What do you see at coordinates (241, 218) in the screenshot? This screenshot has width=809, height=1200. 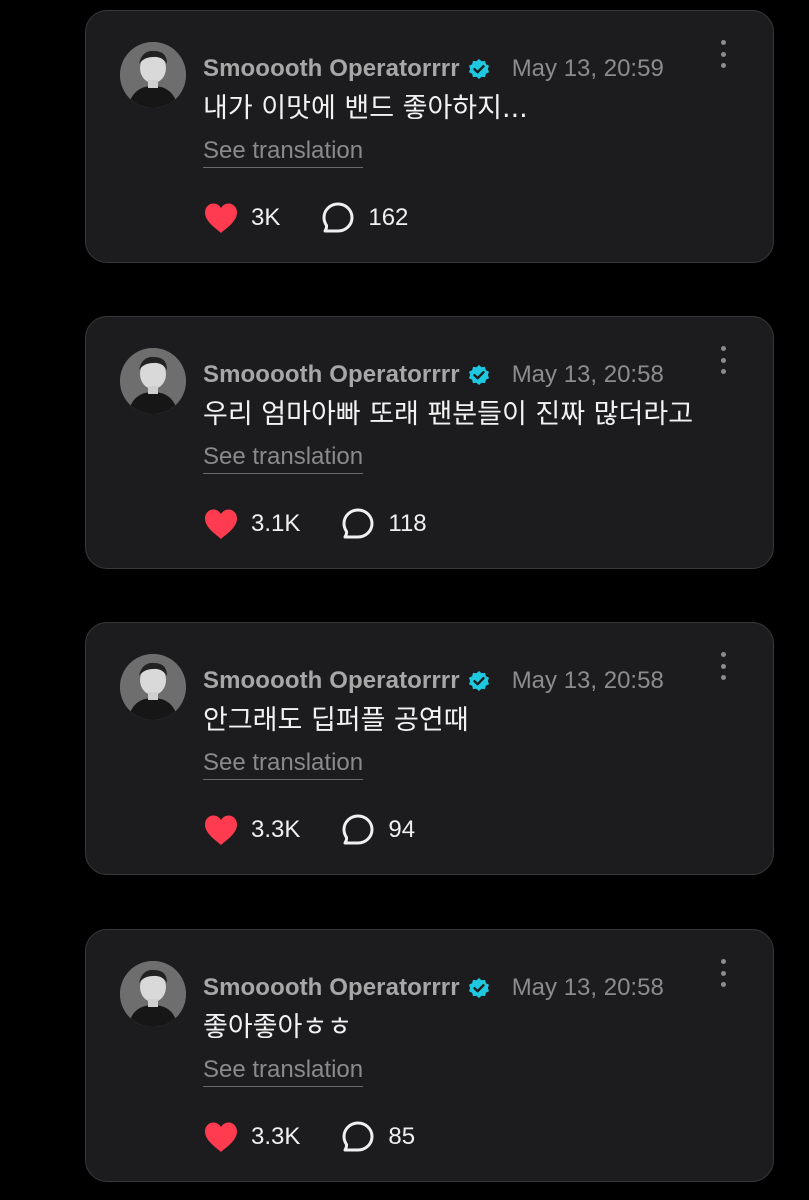 I see `like-button: 3K` at bounding box center [241, 218].